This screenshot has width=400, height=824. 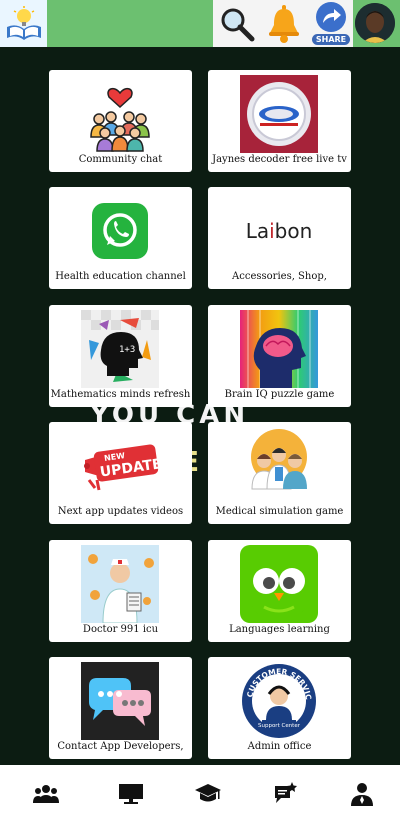 I want to click on nav-community-button, so click(x=46, y=794).